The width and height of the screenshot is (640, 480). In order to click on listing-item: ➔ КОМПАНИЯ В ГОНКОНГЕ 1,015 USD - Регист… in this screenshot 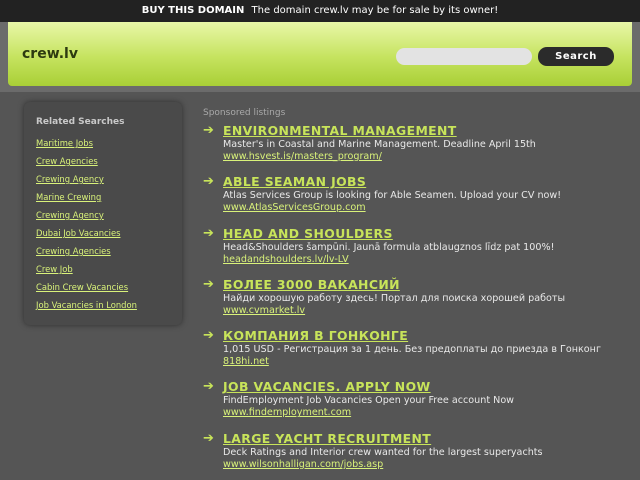, I will do `click(418, 353)`.